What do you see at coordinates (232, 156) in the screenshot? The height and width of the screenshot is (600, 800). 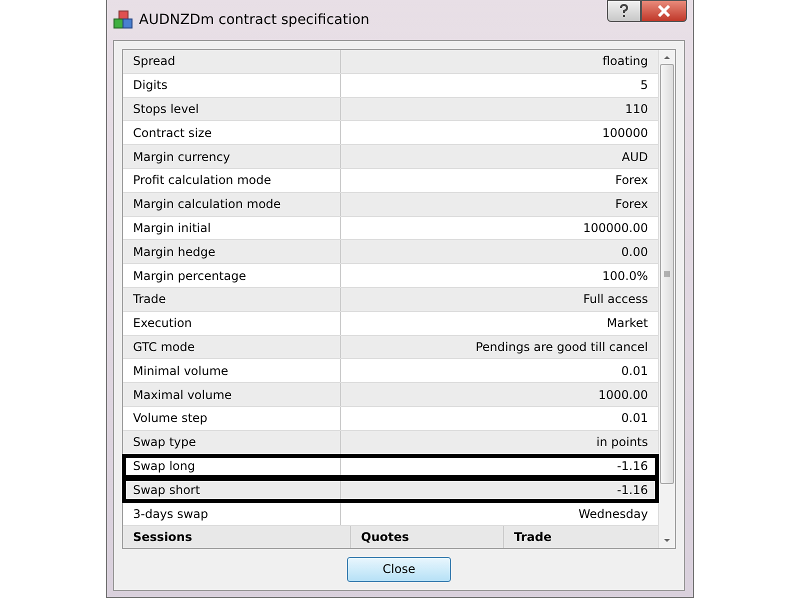 I see `table-cell: Margin currency` at bounding box center [232, 156].